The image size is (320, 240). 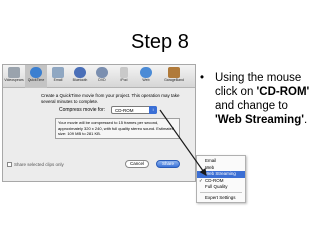 I want to click on toolbar-item-garageband: GarageBand, so click(x=174, y=76).